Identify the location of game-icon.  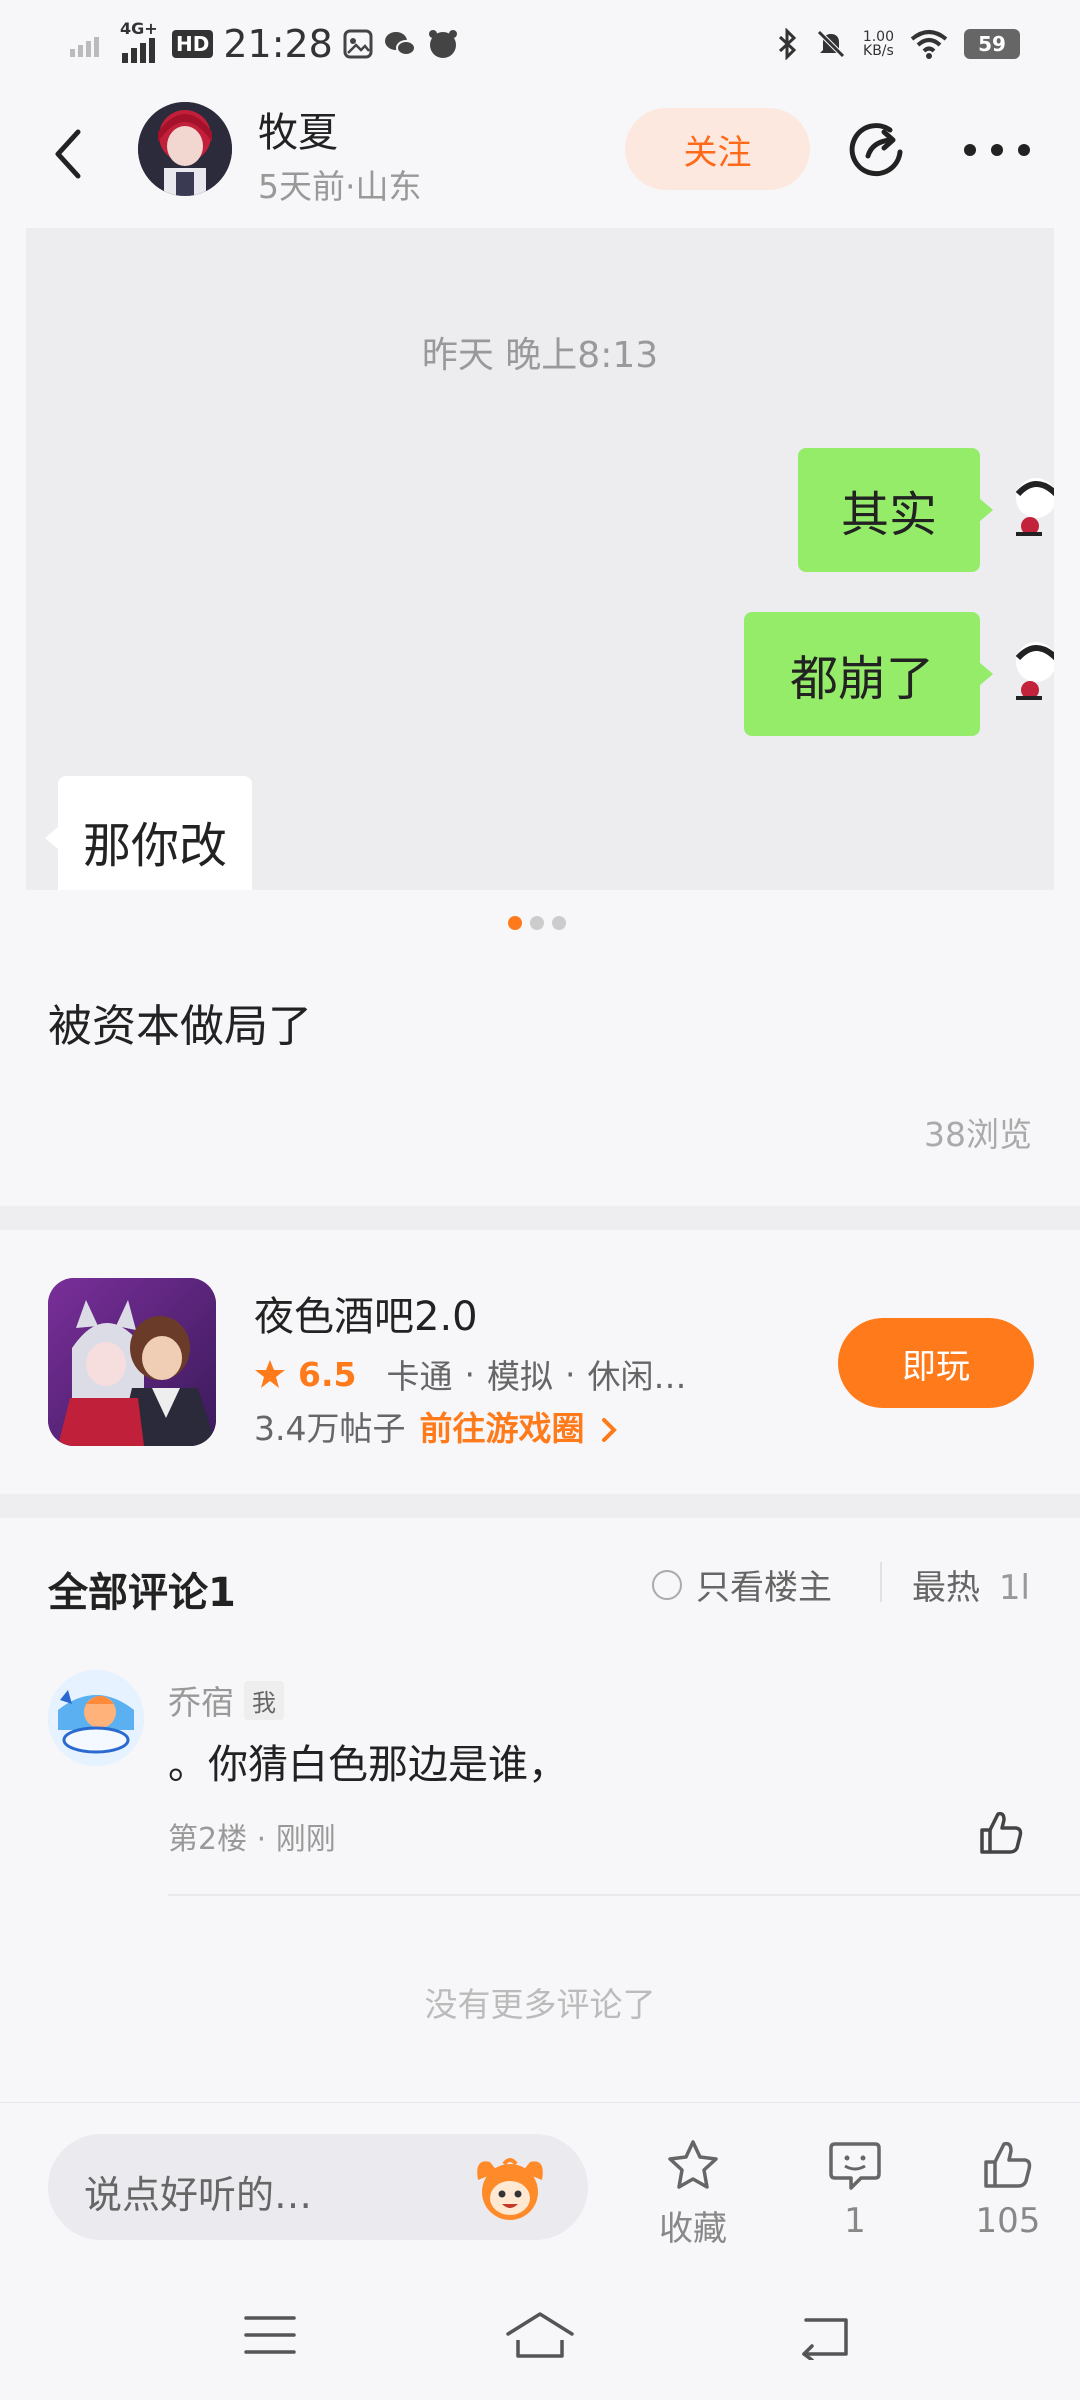
(132, 1362).